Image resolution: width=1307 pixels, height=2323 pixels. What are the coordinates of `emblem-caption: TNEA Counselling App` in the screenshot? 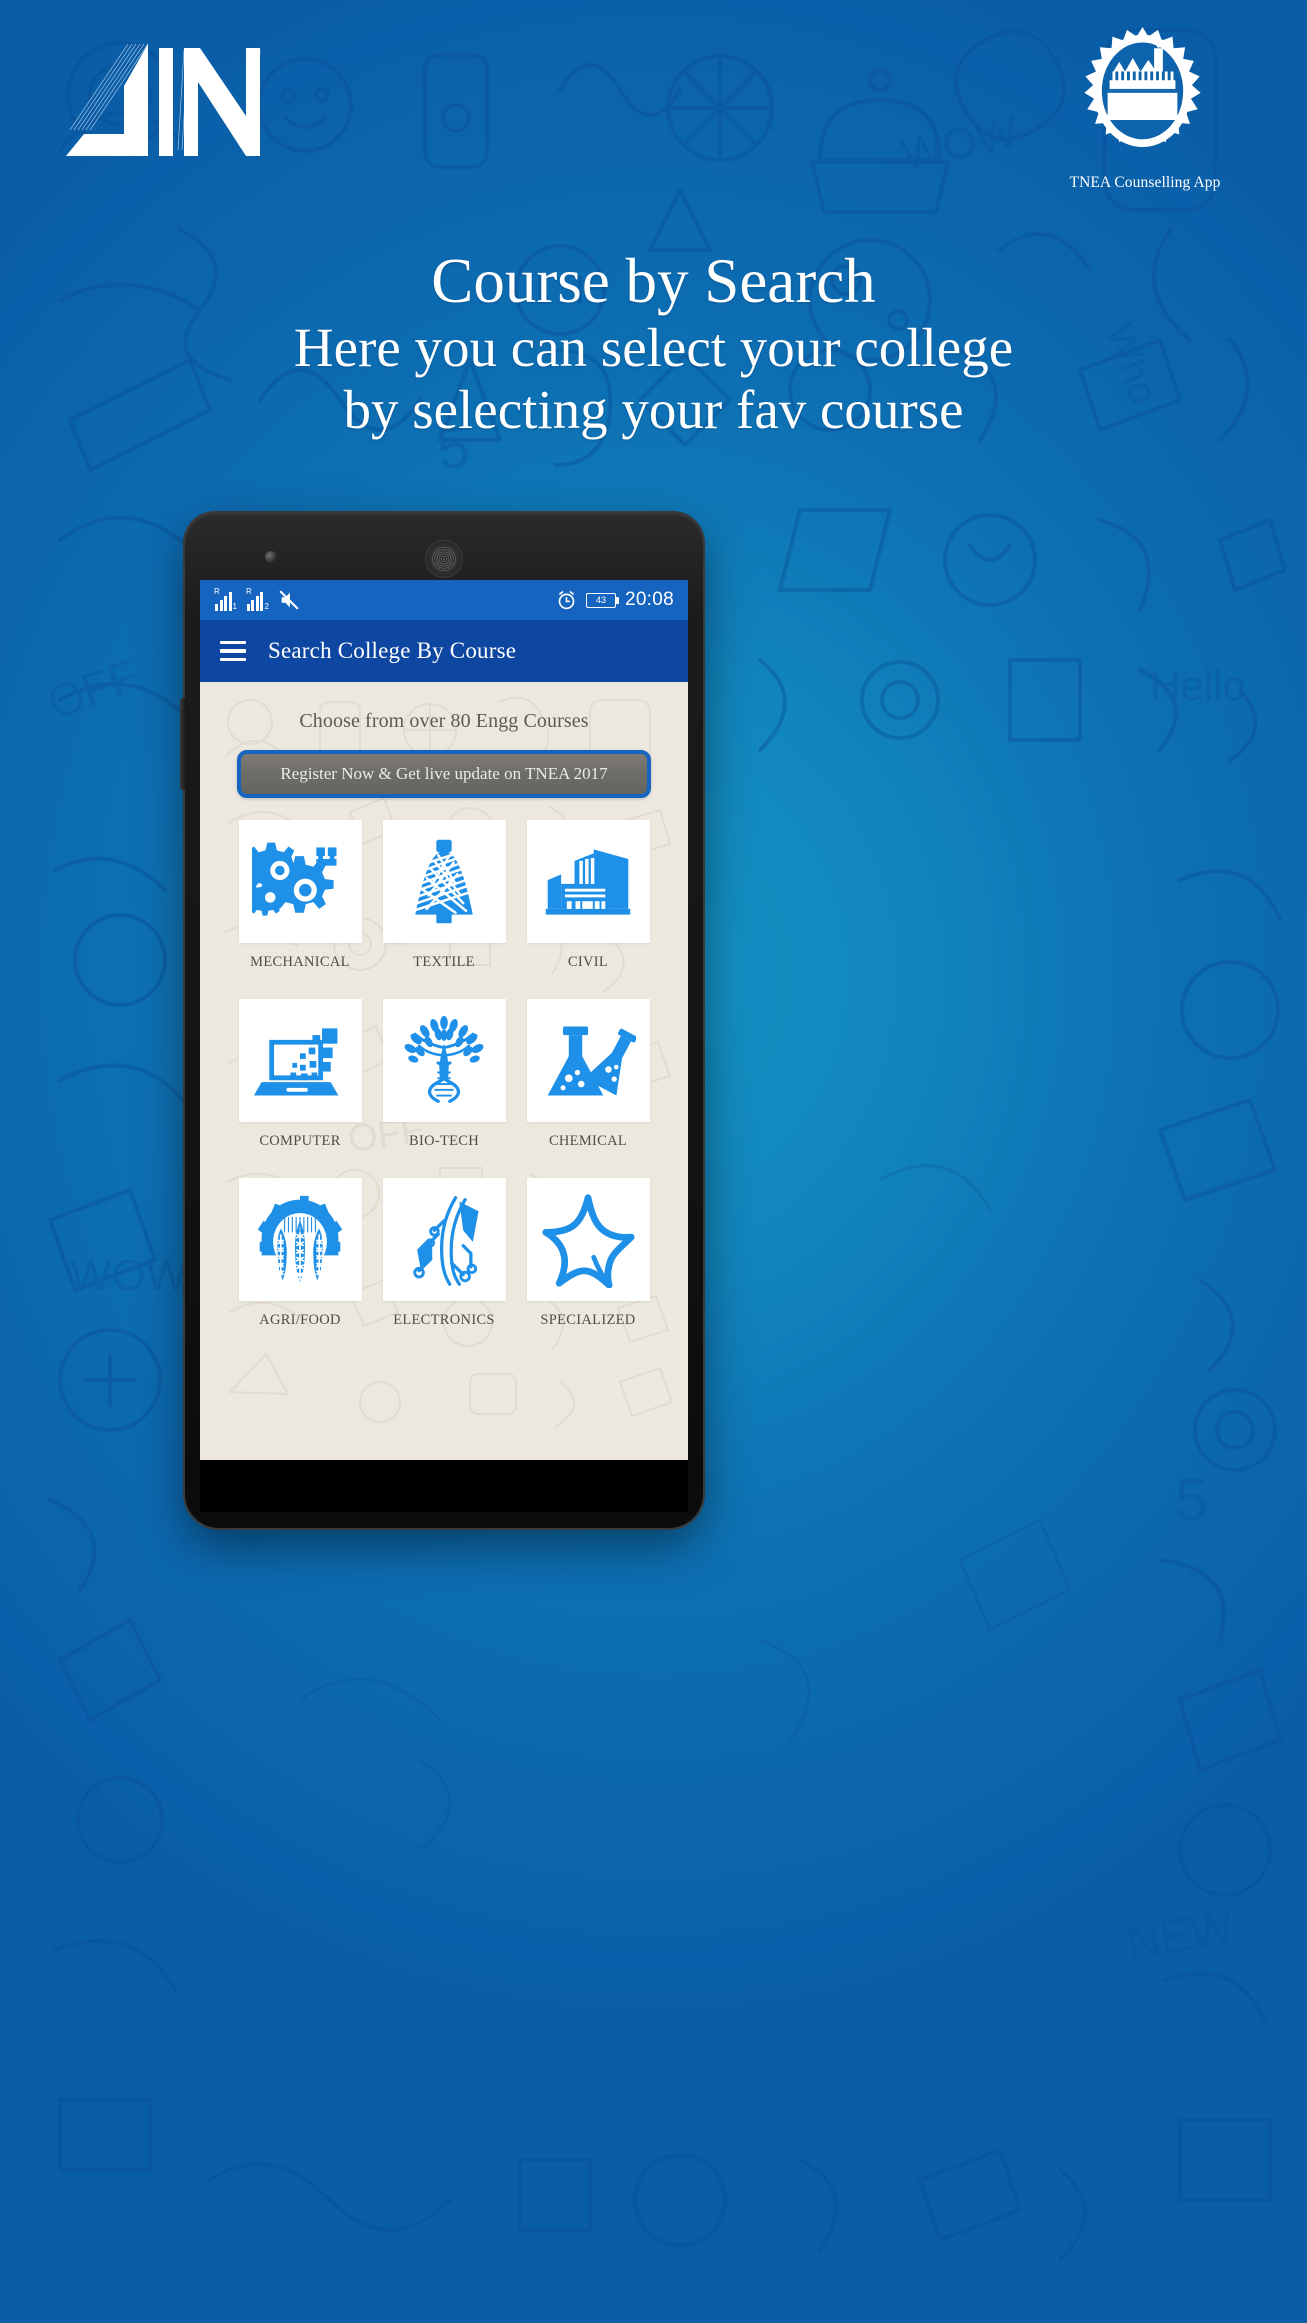 It's located at (1145, 182).